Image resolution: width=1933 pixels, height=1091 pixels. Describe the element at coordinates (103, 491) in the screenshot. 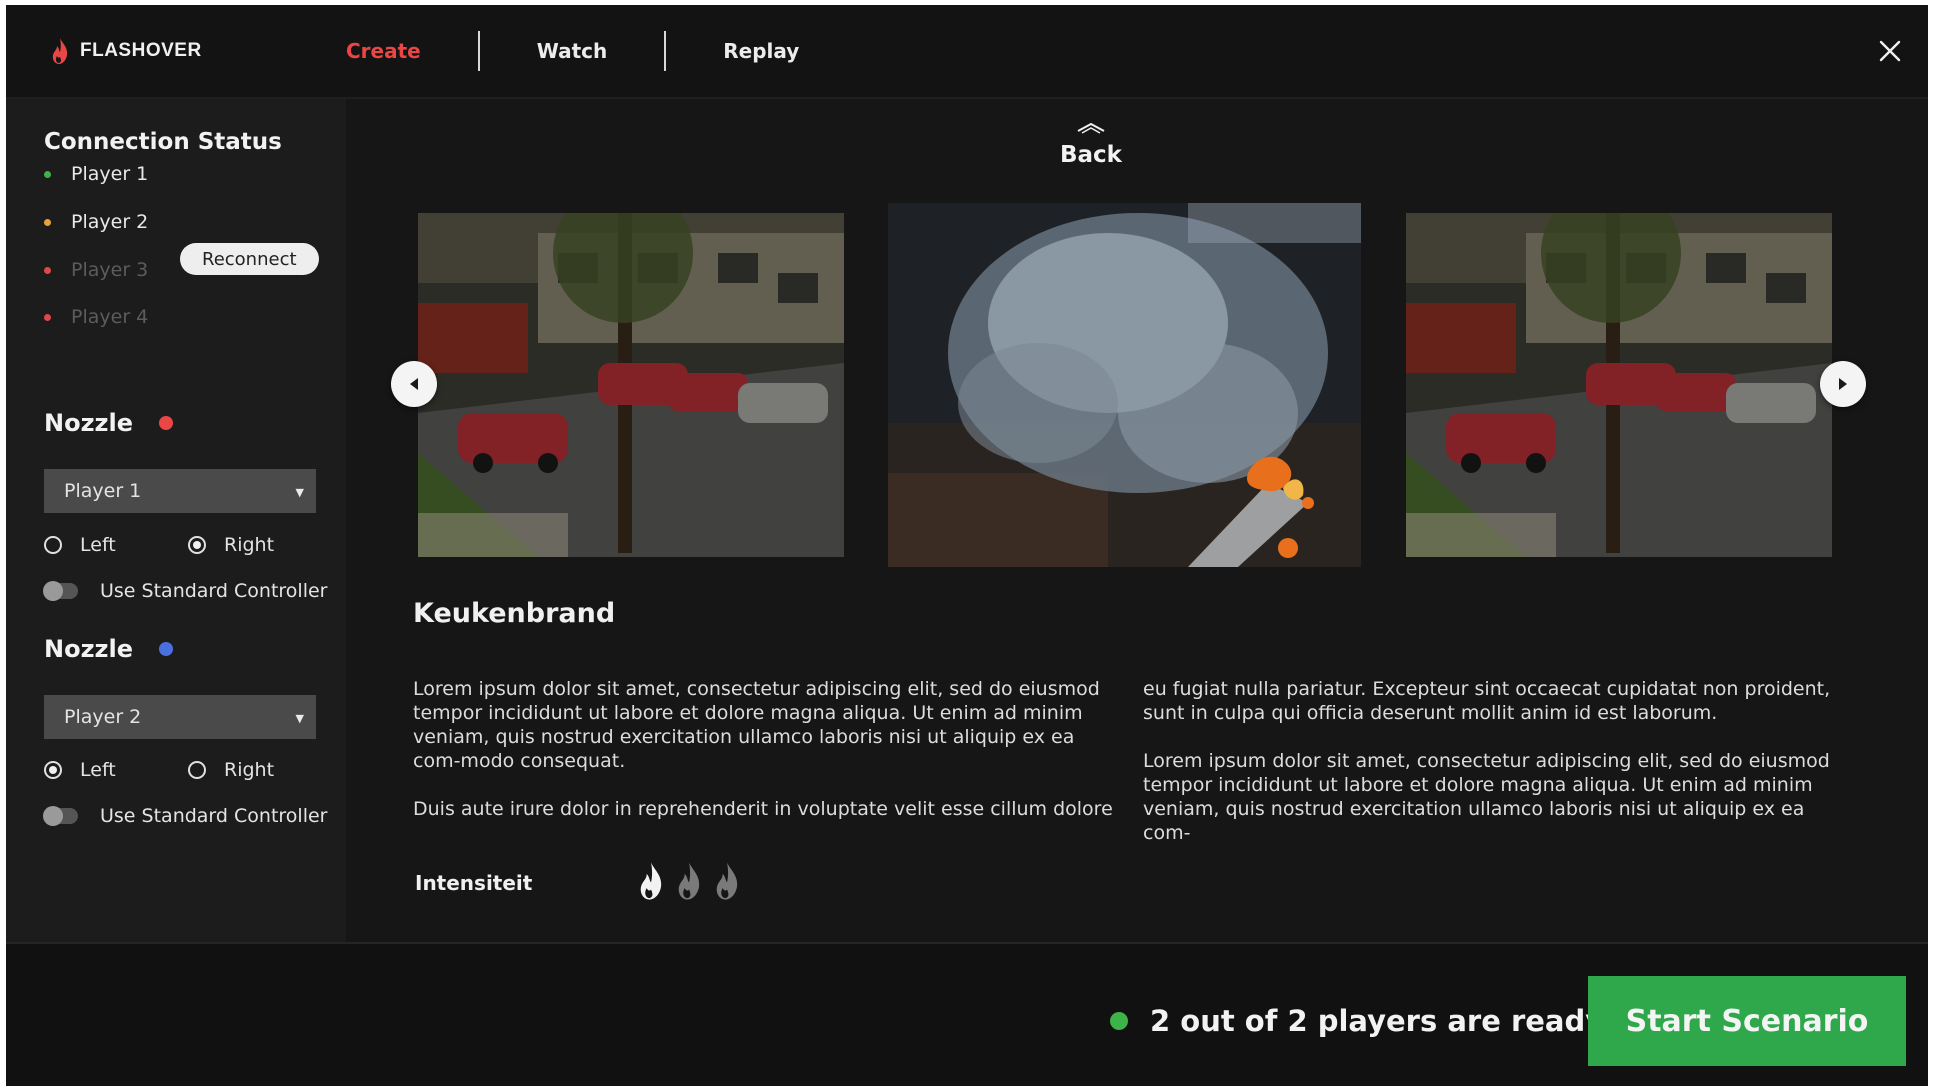

I see `selected-player: Player 1` at that location.